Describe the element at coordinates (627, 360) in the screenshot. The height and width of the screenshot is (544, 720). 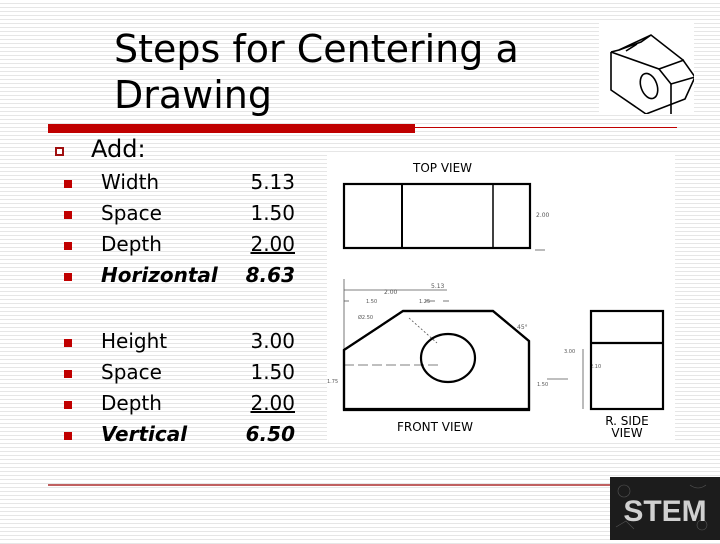
I see `side-view` at that location.